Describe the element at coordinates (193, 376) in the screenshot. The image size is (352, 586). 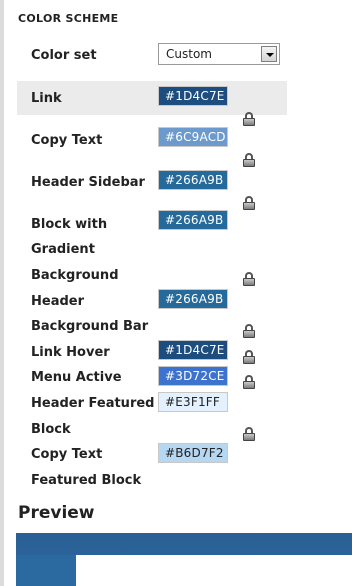
I see `menu-active-color-input: #3D72CE` at that location.